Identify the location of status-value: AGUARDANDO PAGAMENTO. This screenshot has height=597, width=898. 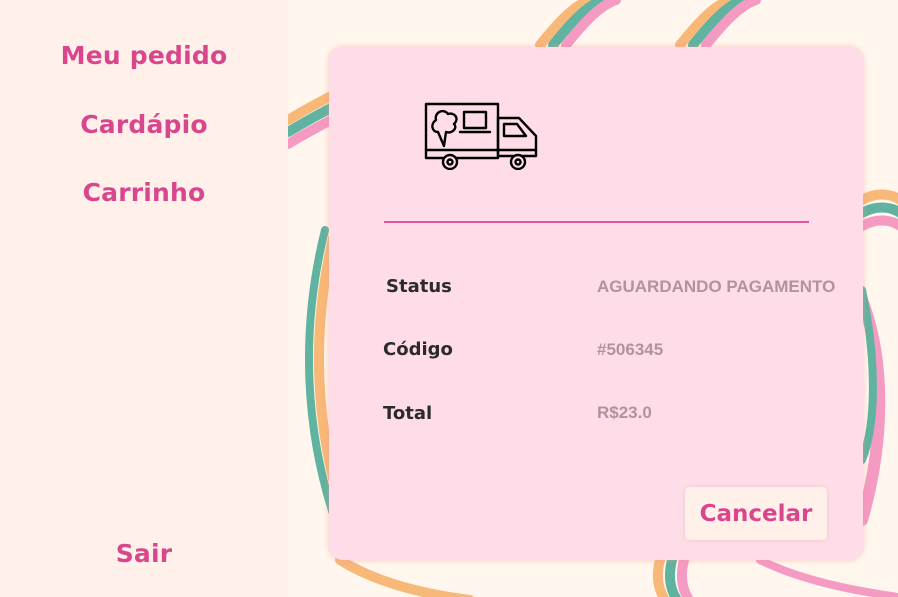
(716, 286).